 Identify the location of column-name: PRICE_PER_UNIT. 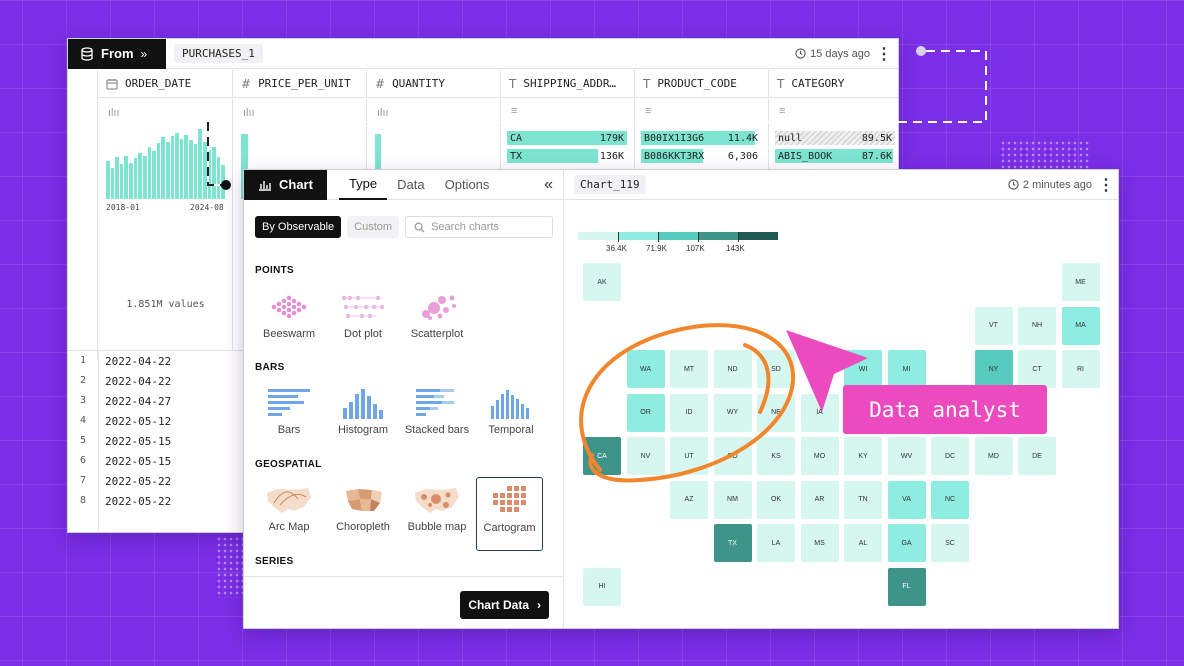
(304, 83).